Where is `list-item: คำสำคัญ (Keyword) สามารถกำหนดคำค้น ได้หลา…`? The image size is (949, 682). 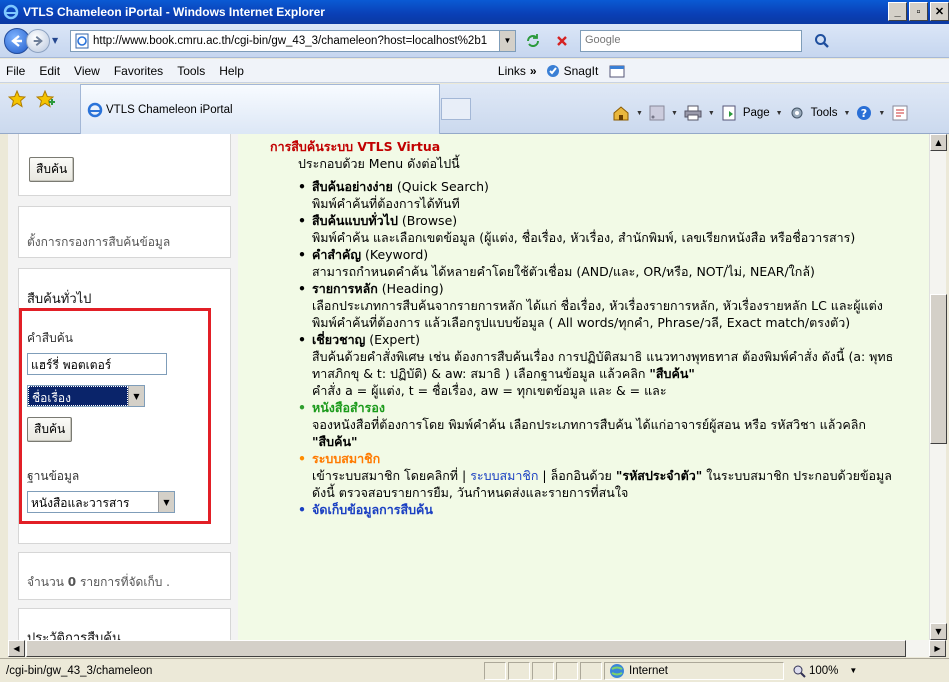 list-item: คำสำคัญ (Keyword) สามารถกำหนดคำค้น ได้หลา… is located at coordinates (602, 263).